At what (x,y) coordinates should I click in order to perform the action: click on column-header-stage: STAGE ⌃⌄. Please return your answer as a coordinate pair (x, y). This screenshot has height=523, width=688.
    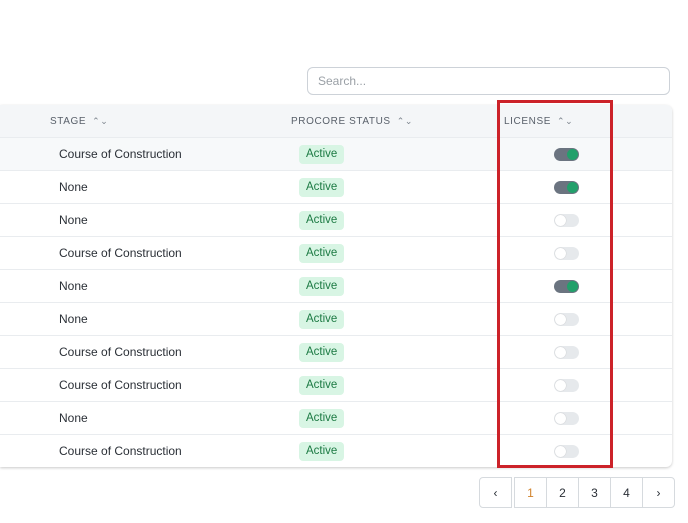
    Looking at the image, I should click on (79, 121).